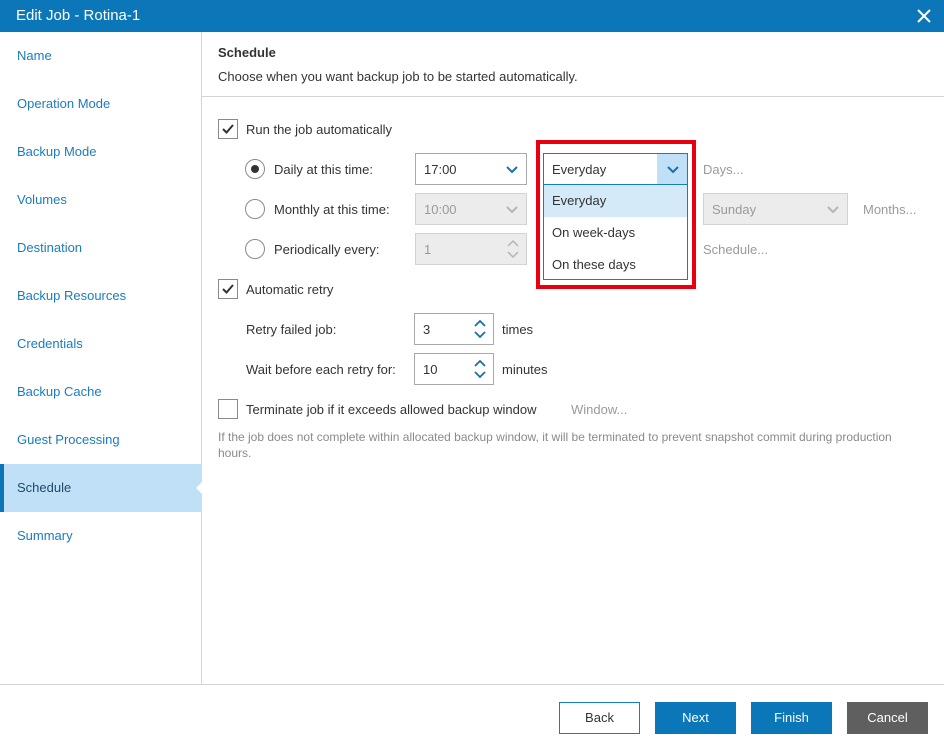 This screenshot has width=944, height=749. What do you see at coordinates (101, 152) in the screenshot?
I see `sidebar-item-backup-mode: Backup Mode` at bounding box center [101, 152].